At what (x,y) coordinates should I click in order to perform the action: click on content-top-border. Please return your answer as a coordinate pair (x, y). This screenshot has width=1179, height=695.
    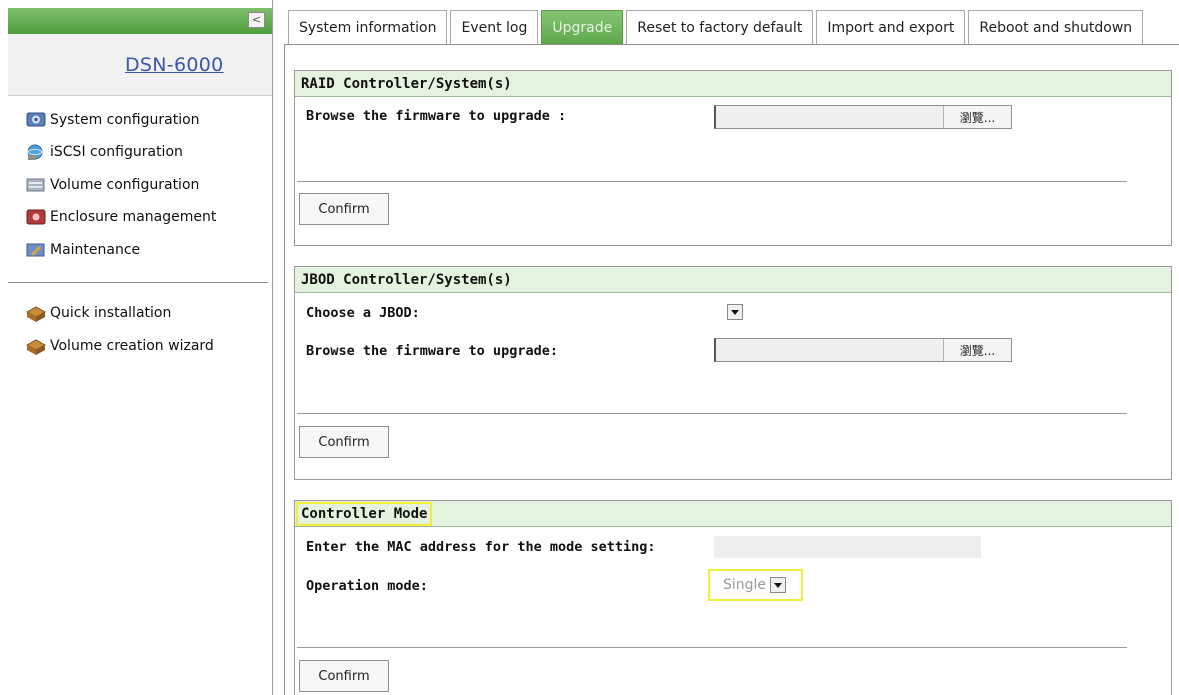
    Looking at the image, I should click on (731, 44).